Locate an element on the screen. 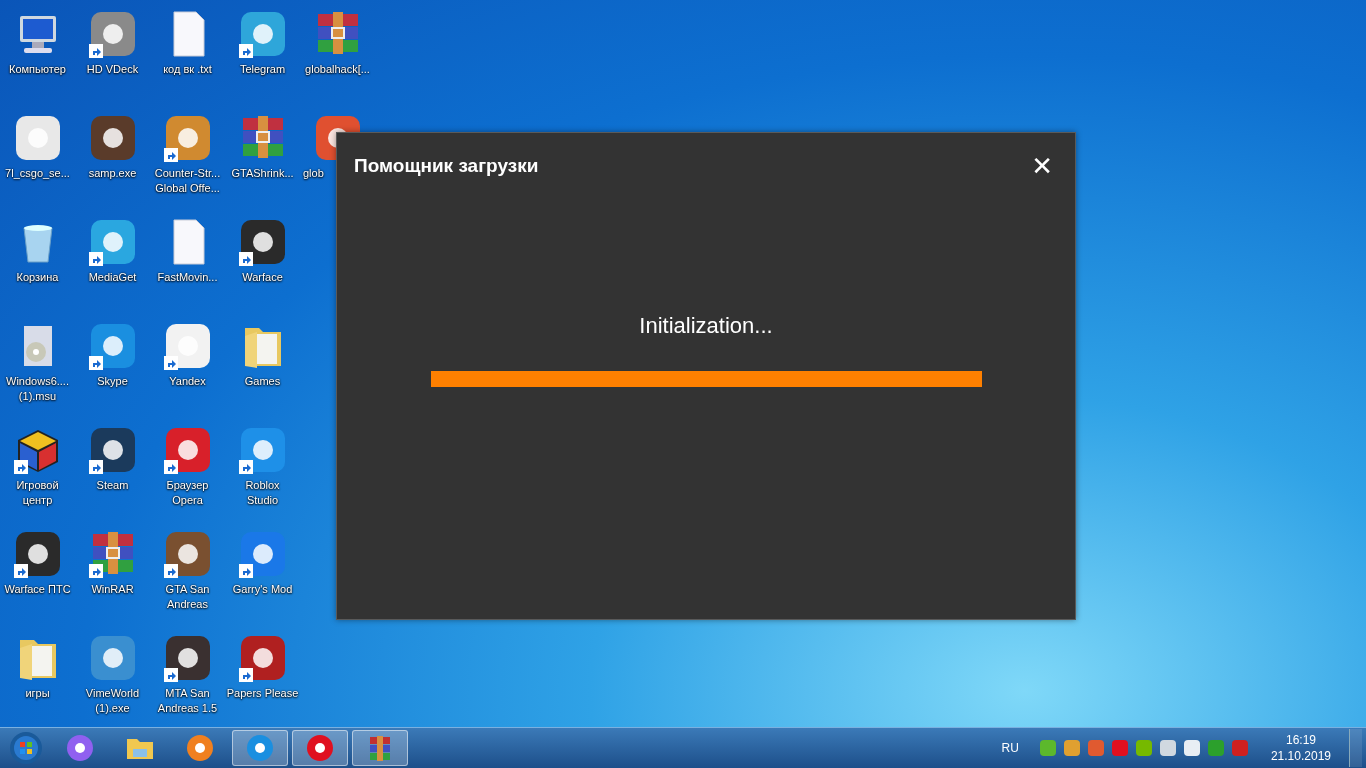  clock-time: 16:19 is located at coordinates (1300, 740).